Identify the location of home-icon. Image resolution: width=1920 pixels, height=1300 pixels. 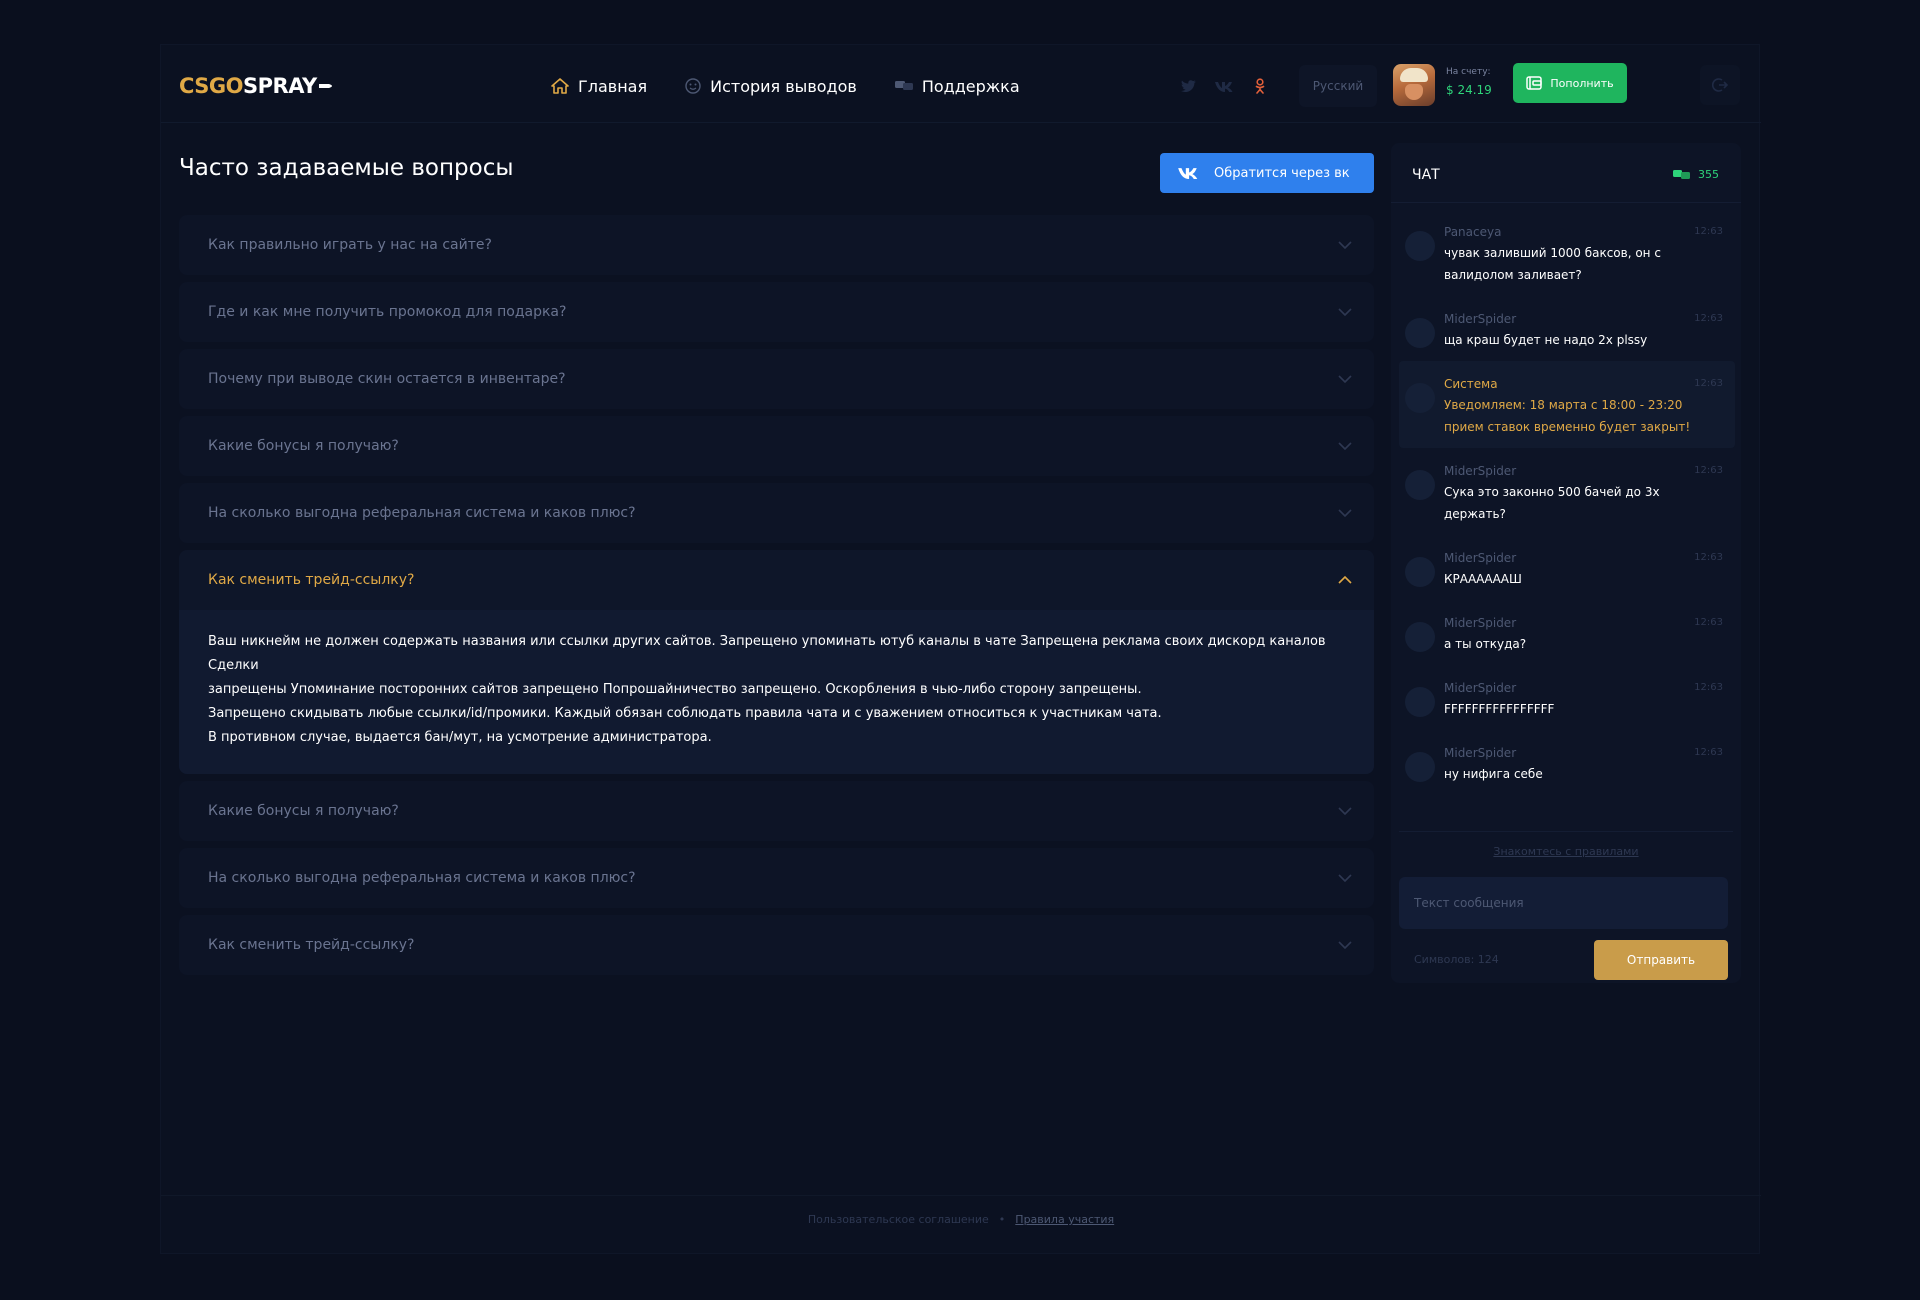
(560, 86).